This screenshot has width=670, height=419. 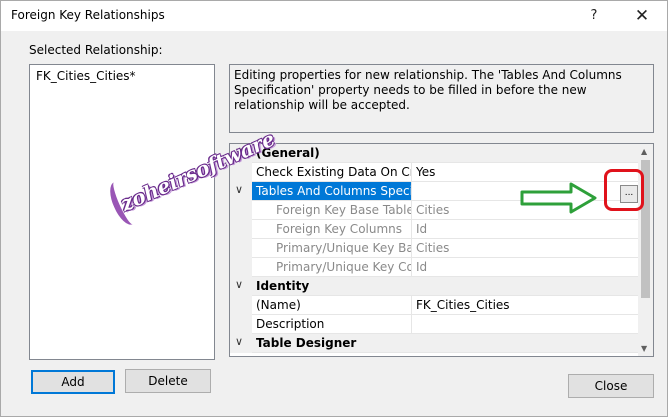 I want to click on property-value: FK_Cities_Cities, so click(x=525, y=305).